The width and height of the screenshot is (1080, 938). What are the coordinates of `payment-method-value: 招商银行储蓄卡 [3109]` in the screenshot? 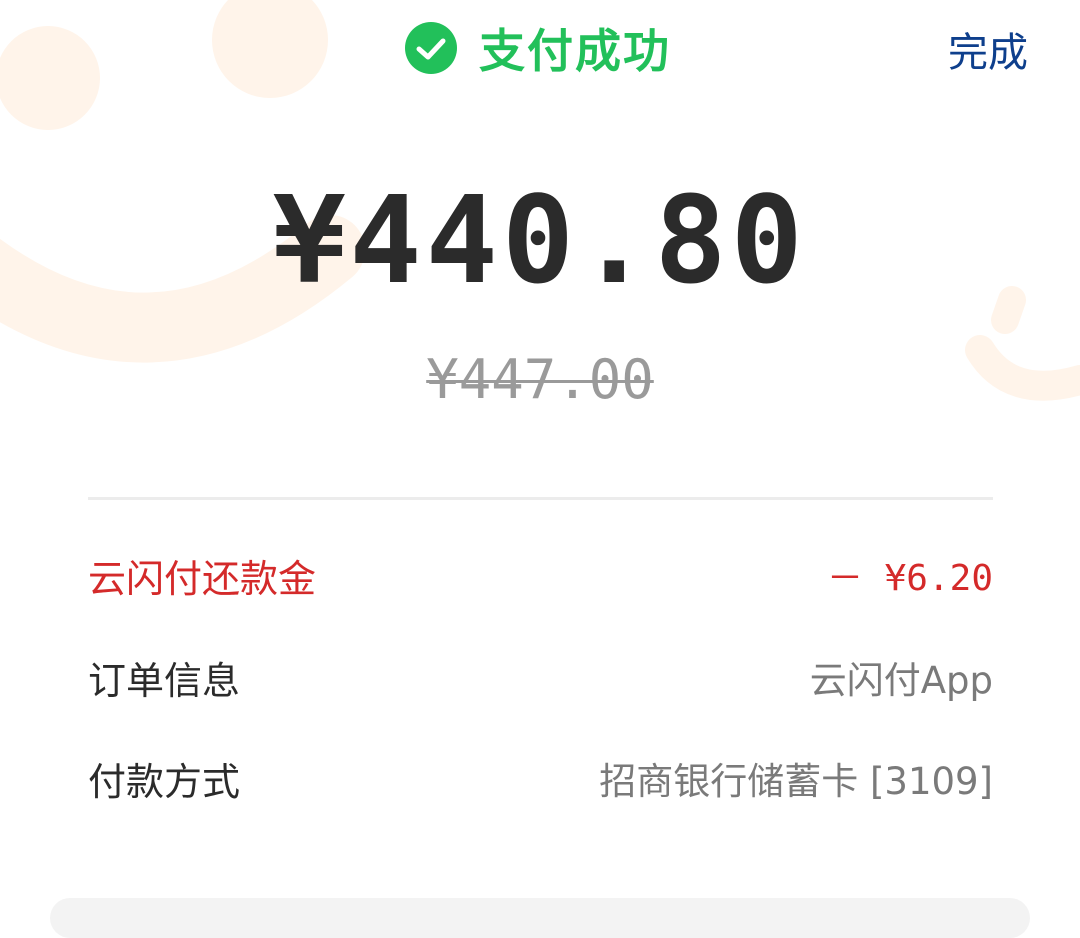 It's located at (796, 781).